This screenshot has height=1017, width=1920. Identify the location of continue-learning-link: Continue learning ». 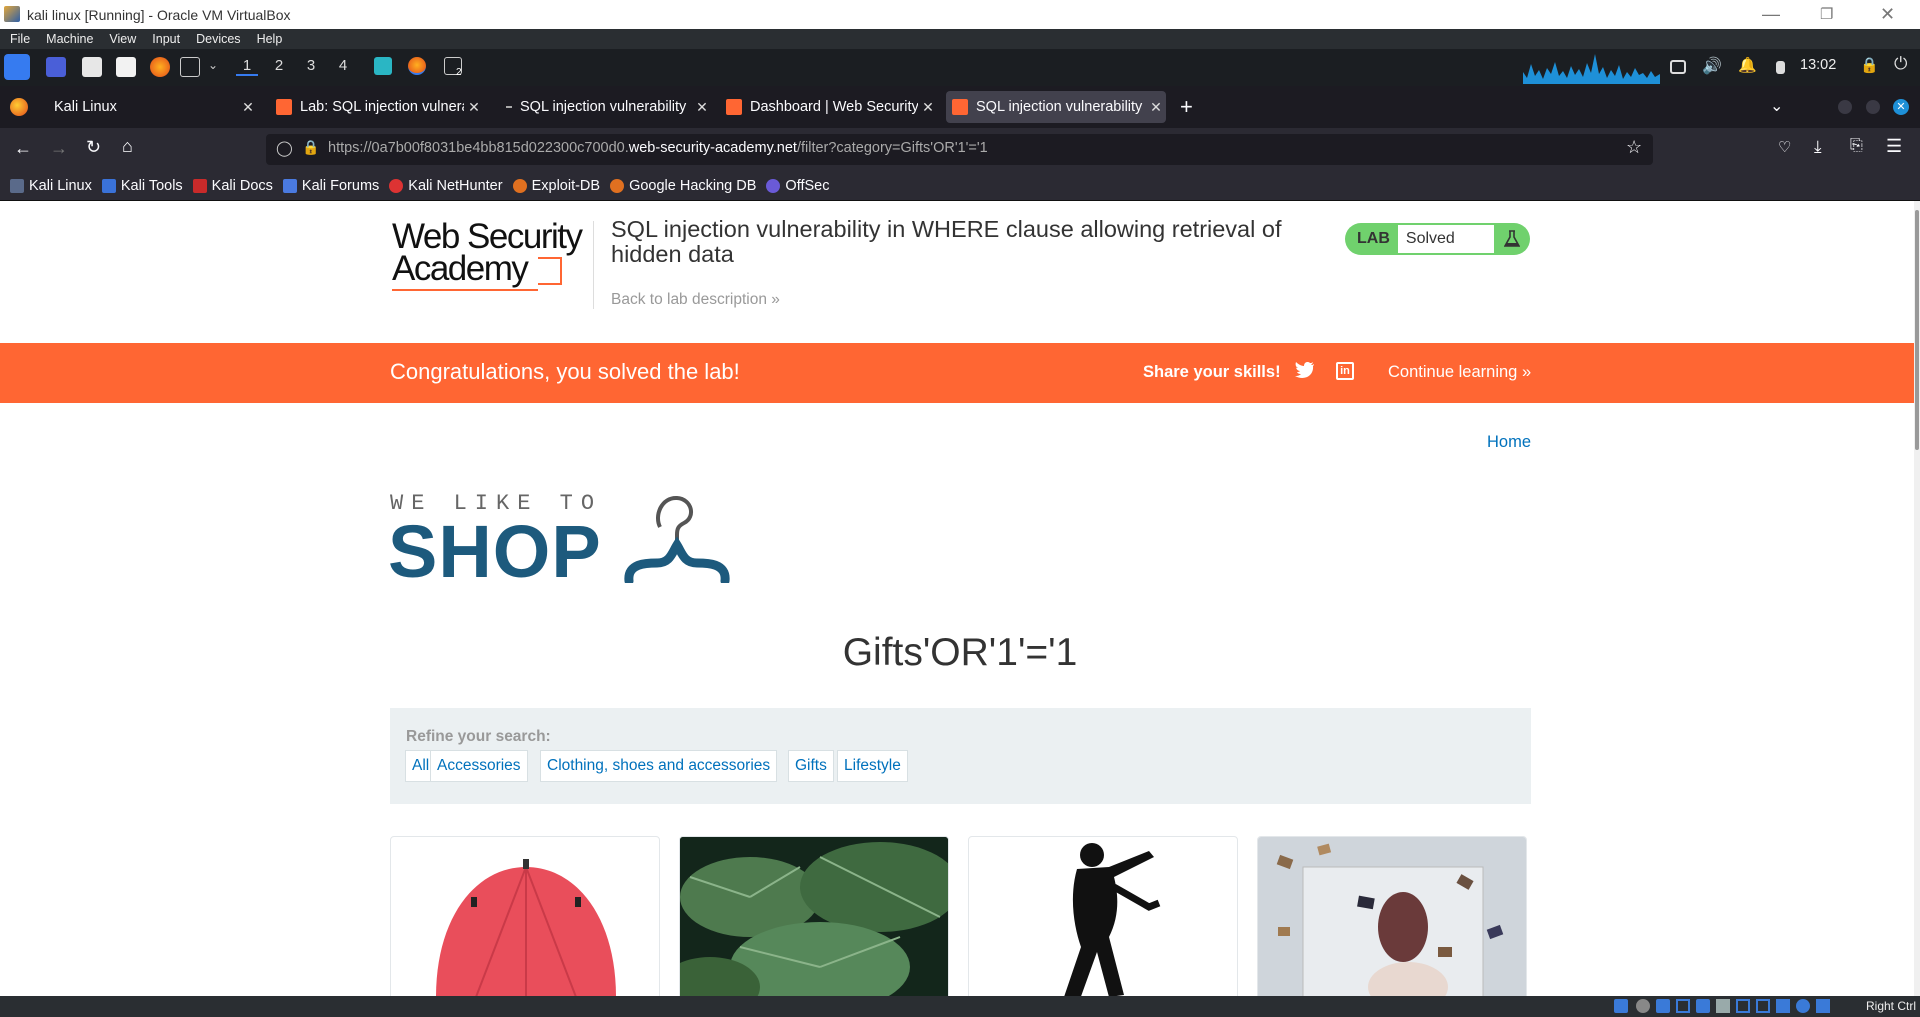
(1459, 372).